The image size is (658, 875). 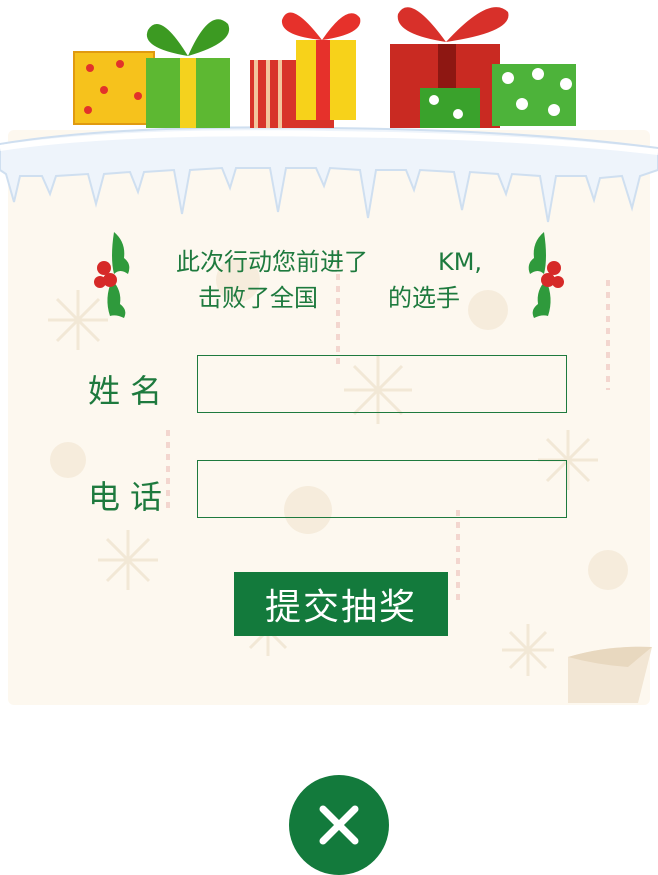 I want to click on name-input, so click(x=382, y=384).